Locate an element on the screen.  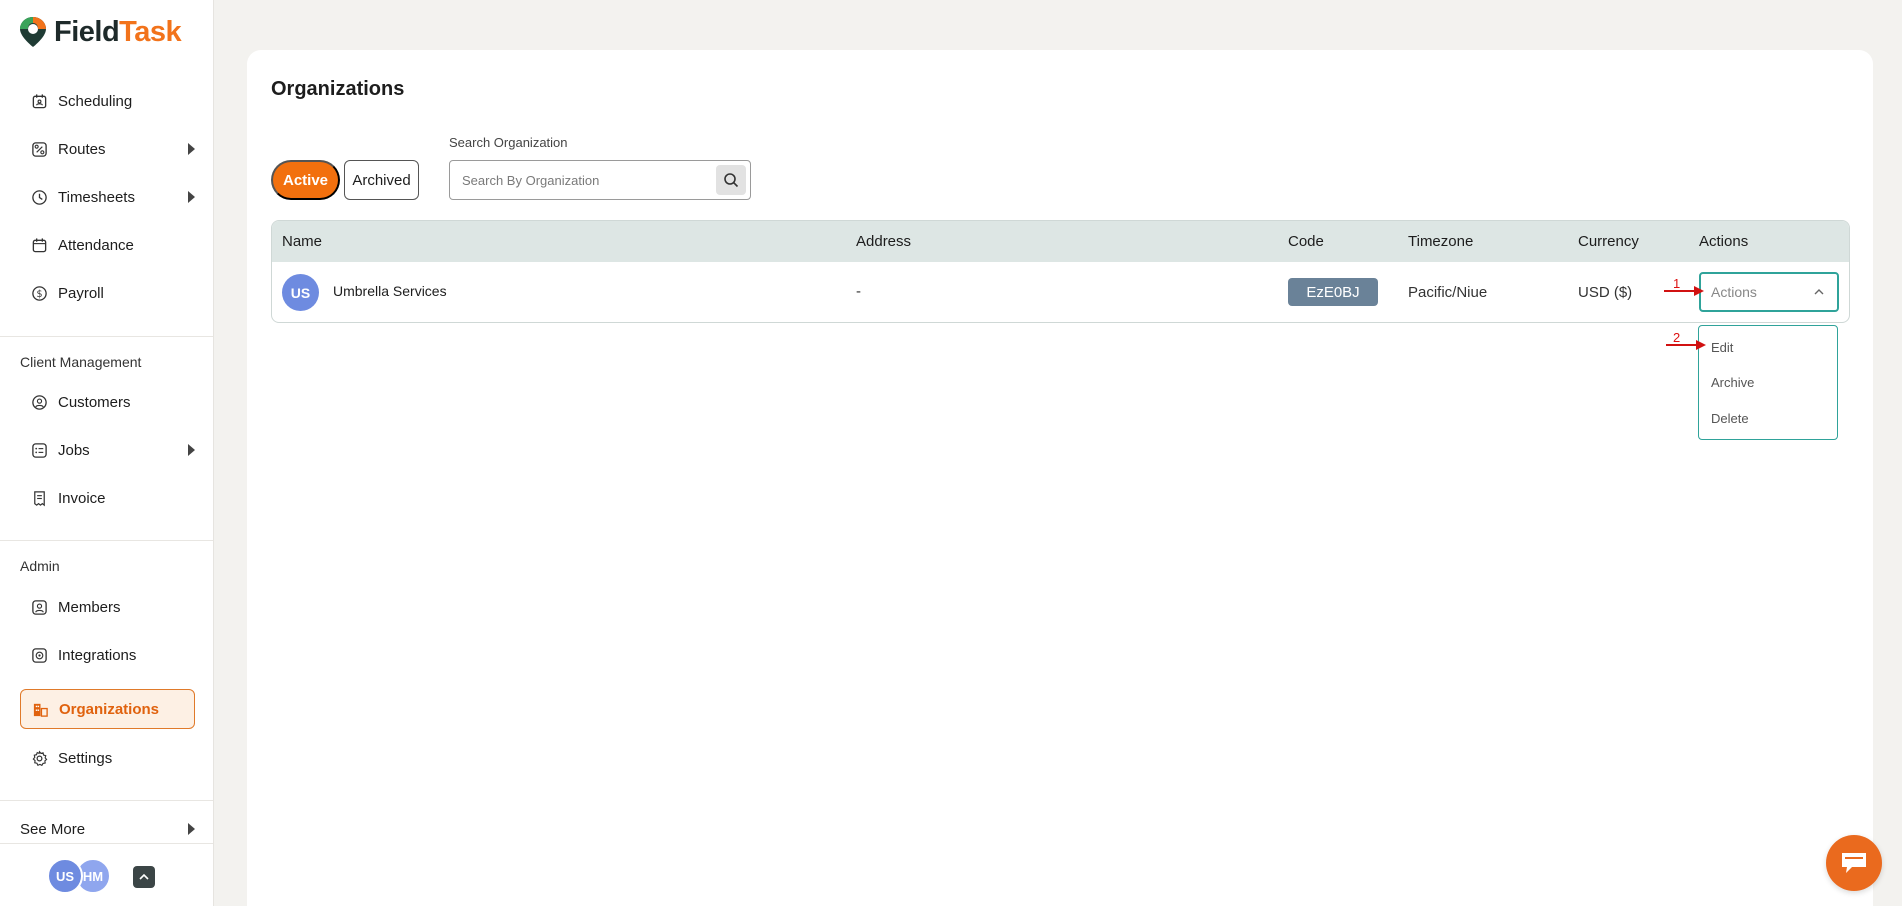
chat-support-button is located at coordinates (1854, 863).